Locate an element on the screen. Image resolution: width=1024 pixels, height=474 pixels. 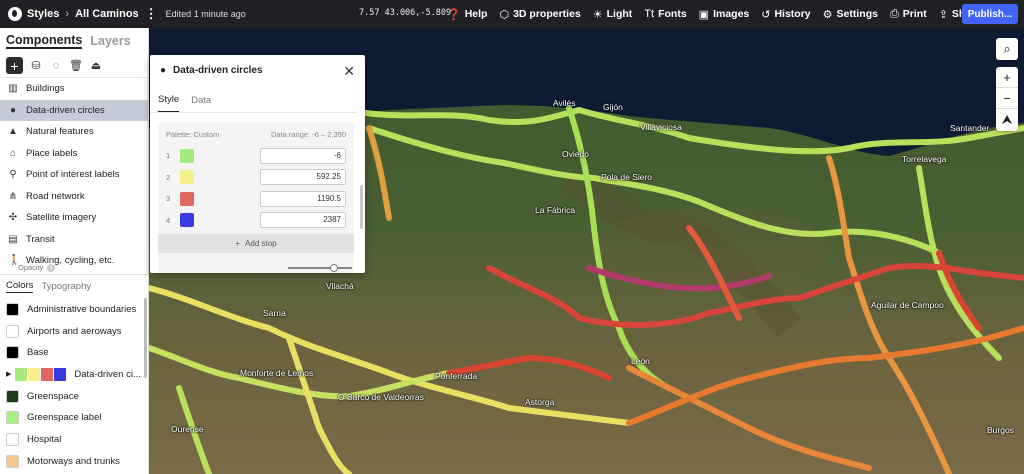
color-item-airports: Airports and aeroways is located at coordinates (74, 331).